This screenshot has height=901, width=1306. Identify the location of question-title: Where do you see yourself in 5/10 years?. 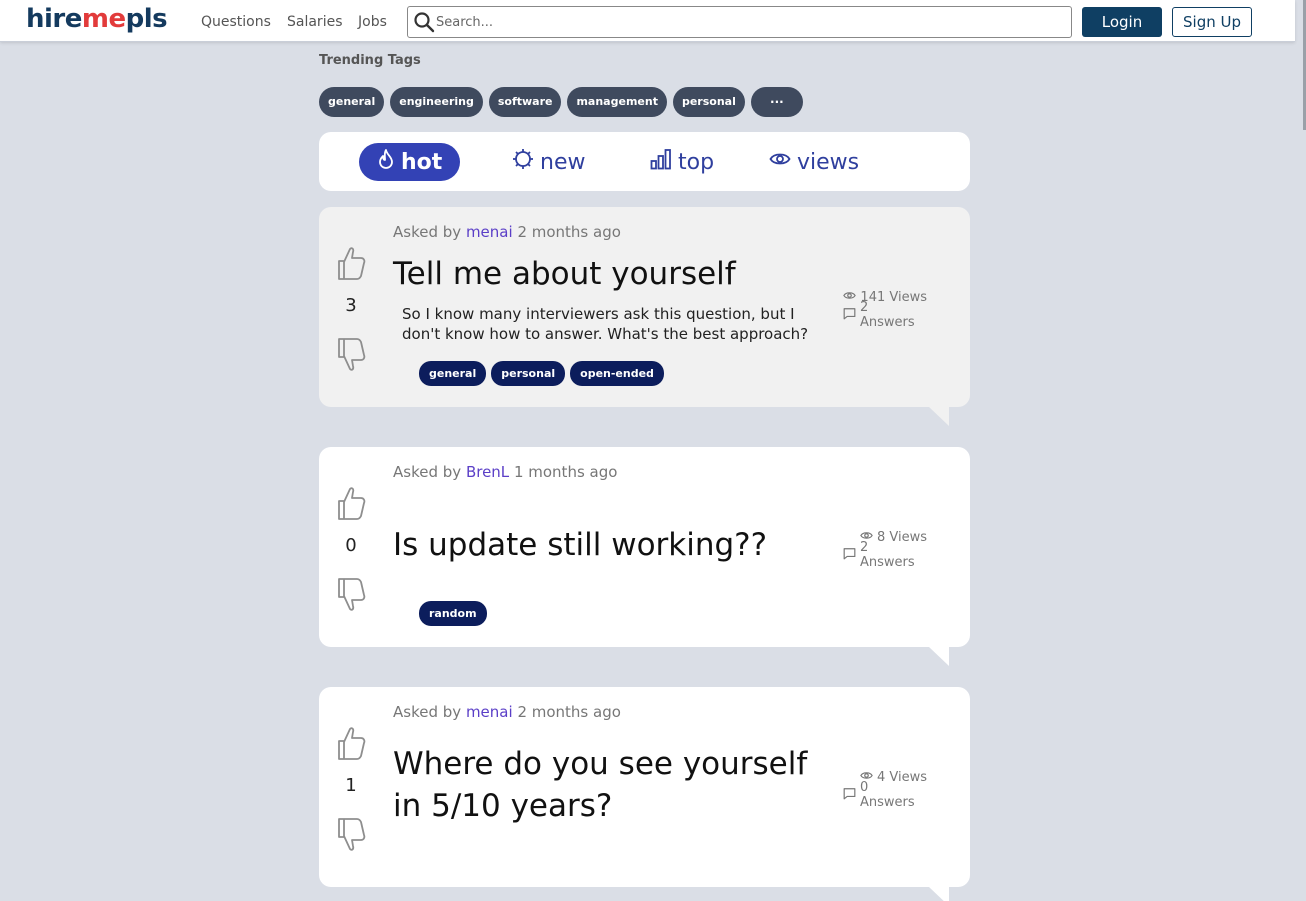
(613, 785).